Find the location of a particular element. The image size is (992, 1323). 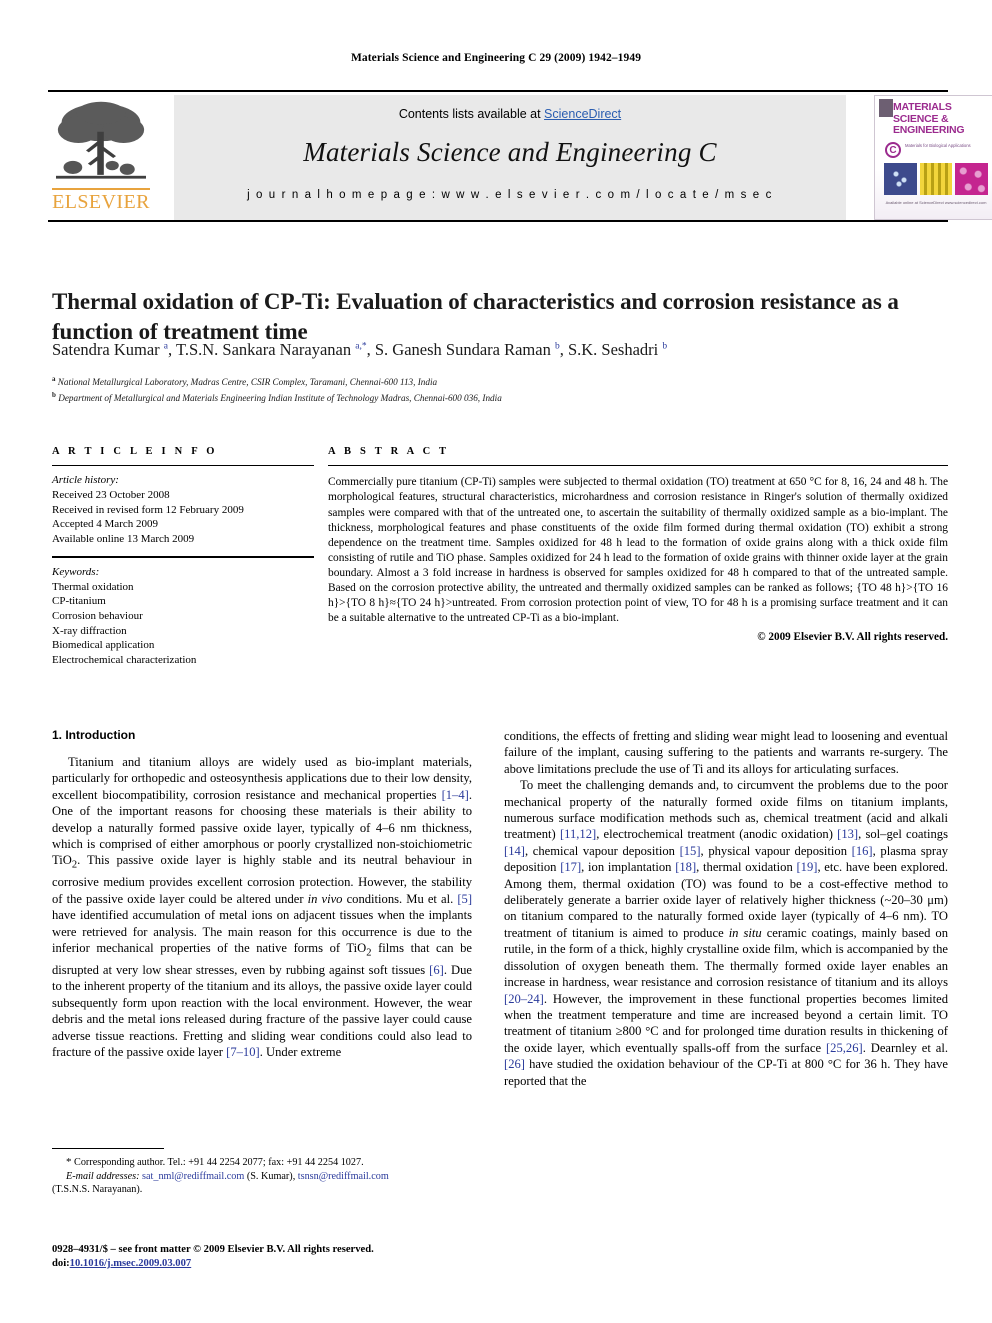

contents-prefix: Contents lists available at is located at coordinates (471, 114).